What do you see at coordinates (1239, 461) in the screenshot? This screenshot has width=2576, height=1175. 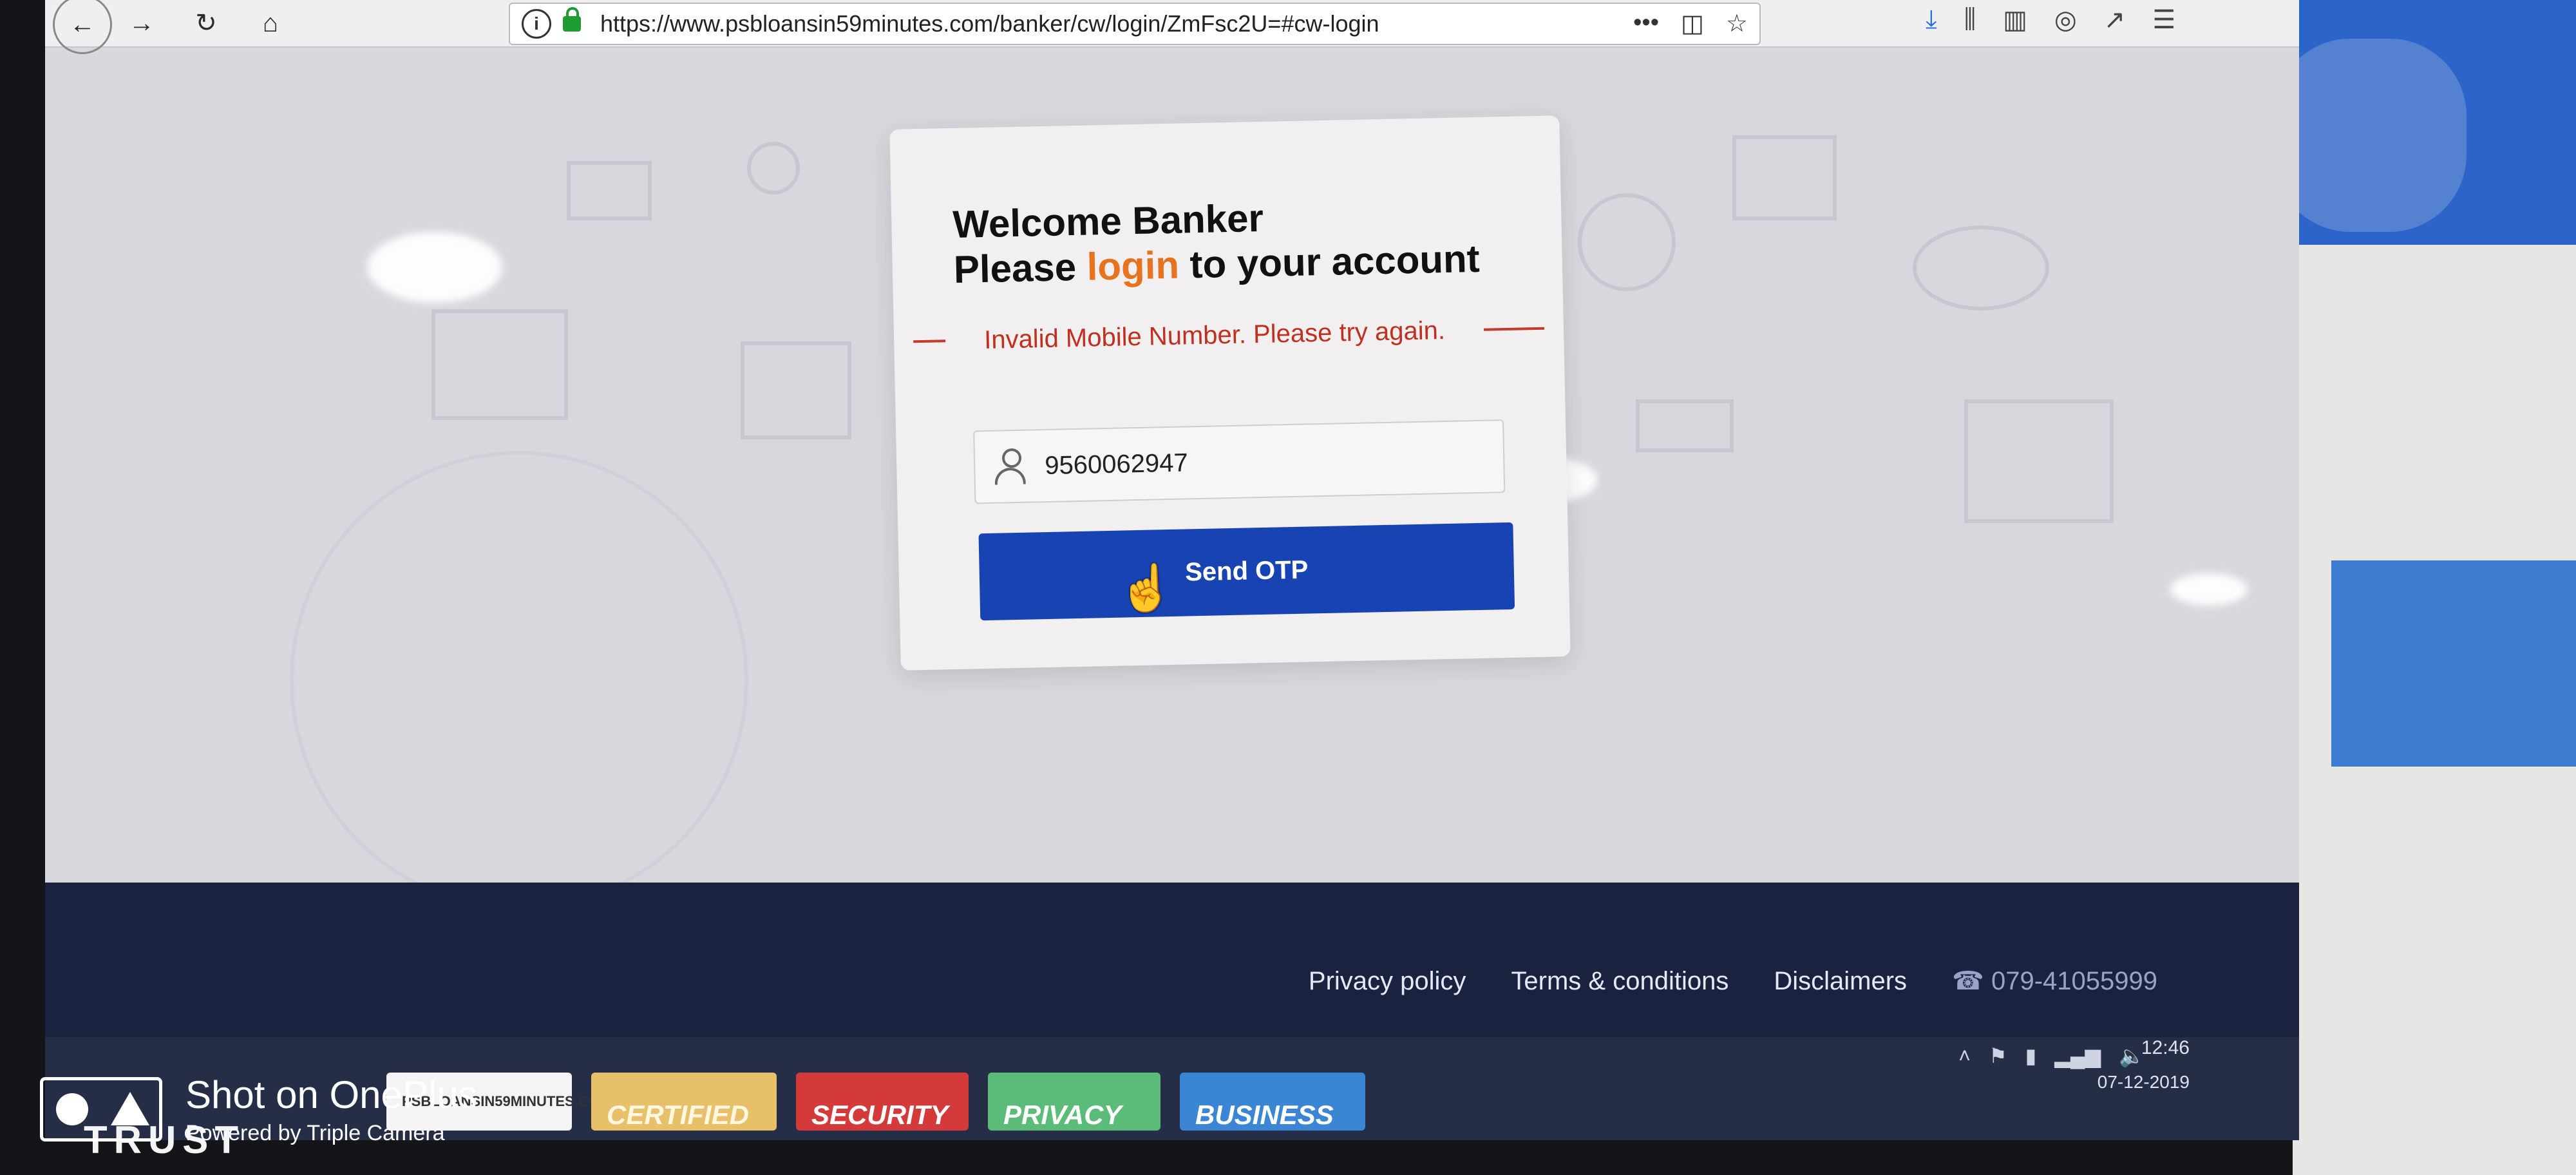 I see `mobile-number-input: 9560062947` at bounding box center [1239, 461].